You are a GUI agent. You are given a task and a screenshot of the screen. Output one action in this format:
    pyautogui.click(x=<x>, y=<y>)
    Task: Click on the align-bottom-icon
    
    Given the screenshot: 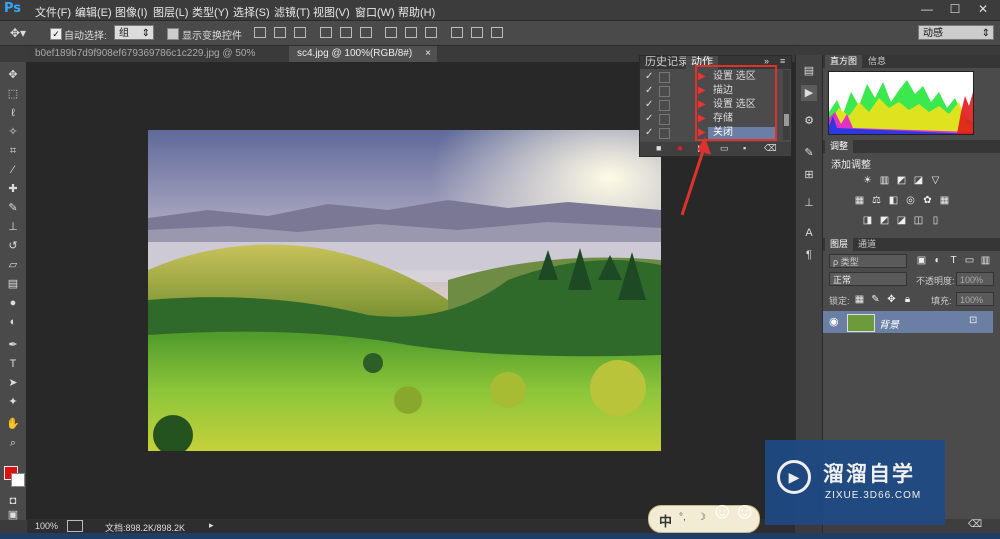 What is the action you would take?
    pyautogui.click(x=300, y=32)
    